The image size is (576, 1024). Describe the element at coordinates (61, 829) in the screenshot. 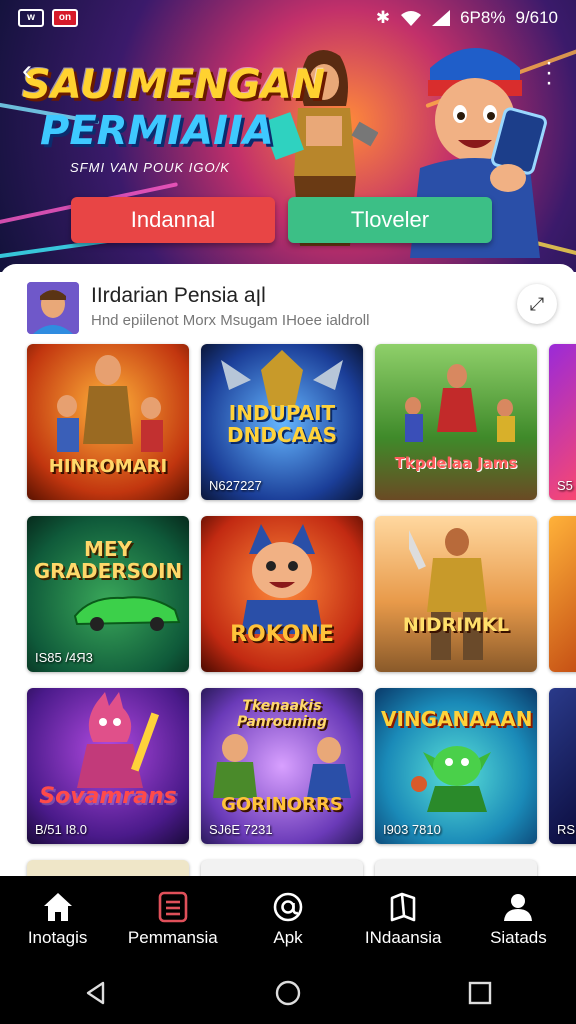

I see `tile-caption: B/51 I8.0` at that location.